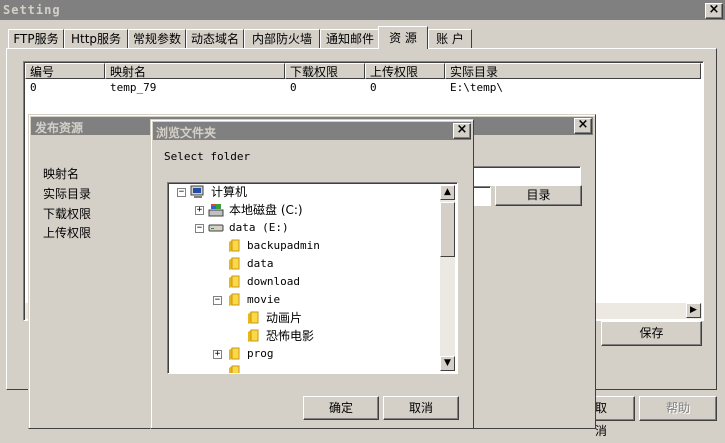  I want to click on arrow-up-icon: ▲, so click(447, 192).